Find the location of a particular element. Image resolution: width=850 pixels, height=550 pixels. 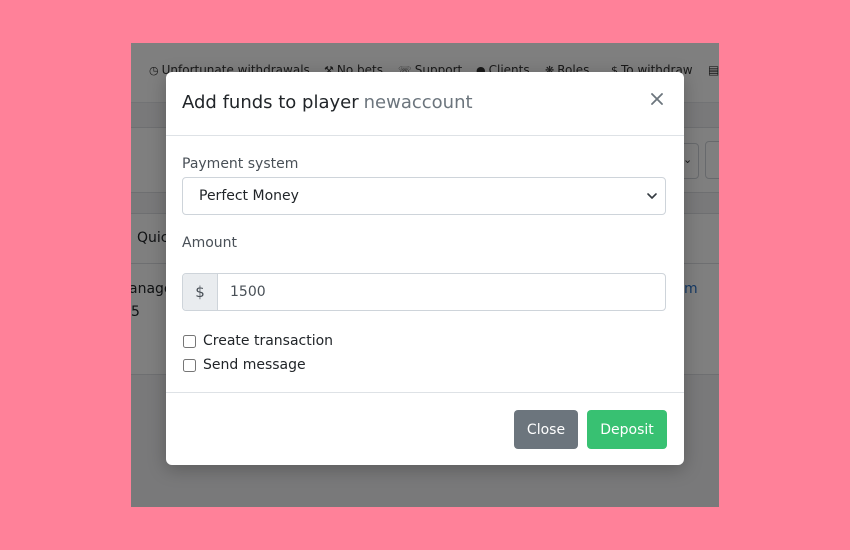

payment-system-select: Perfect Money is located at coordinates (424, 196).